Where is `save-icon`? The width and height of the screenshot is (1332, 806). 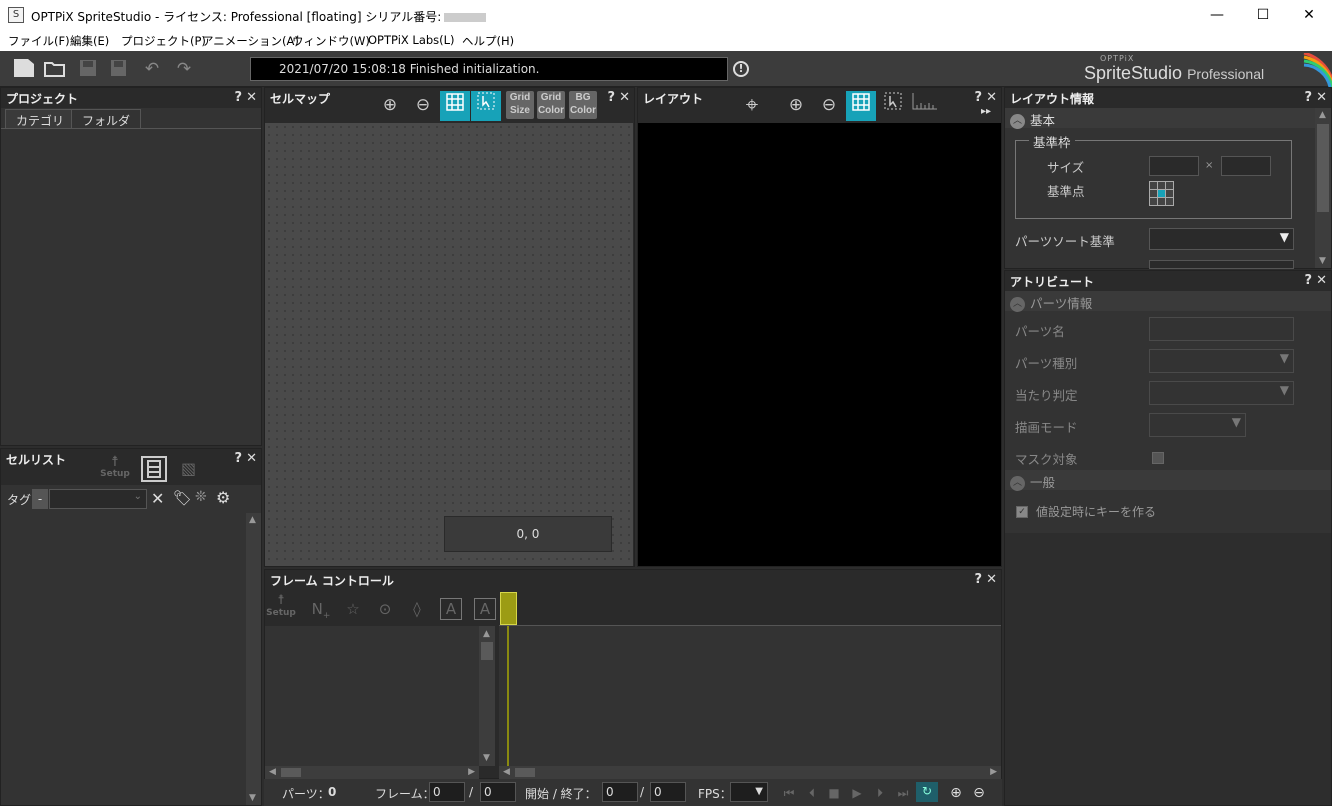
save-icon is located at coordinates (88, 69).